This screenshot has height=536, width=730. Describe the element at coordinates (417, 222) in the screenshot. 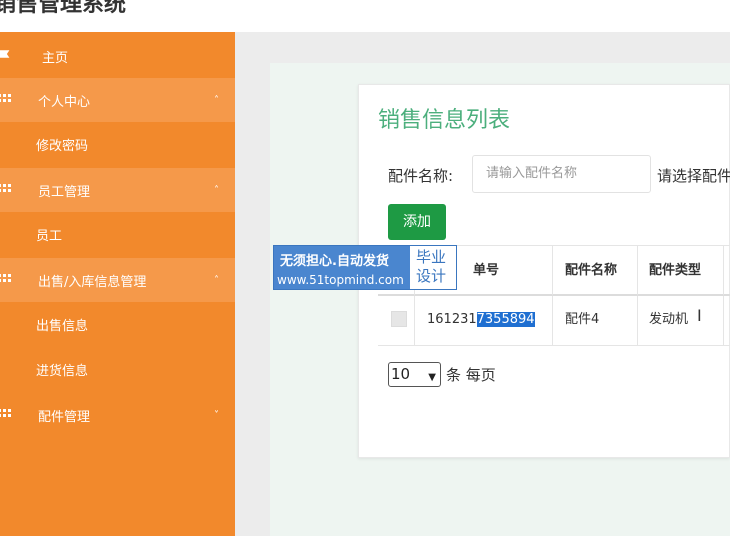

I see `add-button: 添加` at that location.